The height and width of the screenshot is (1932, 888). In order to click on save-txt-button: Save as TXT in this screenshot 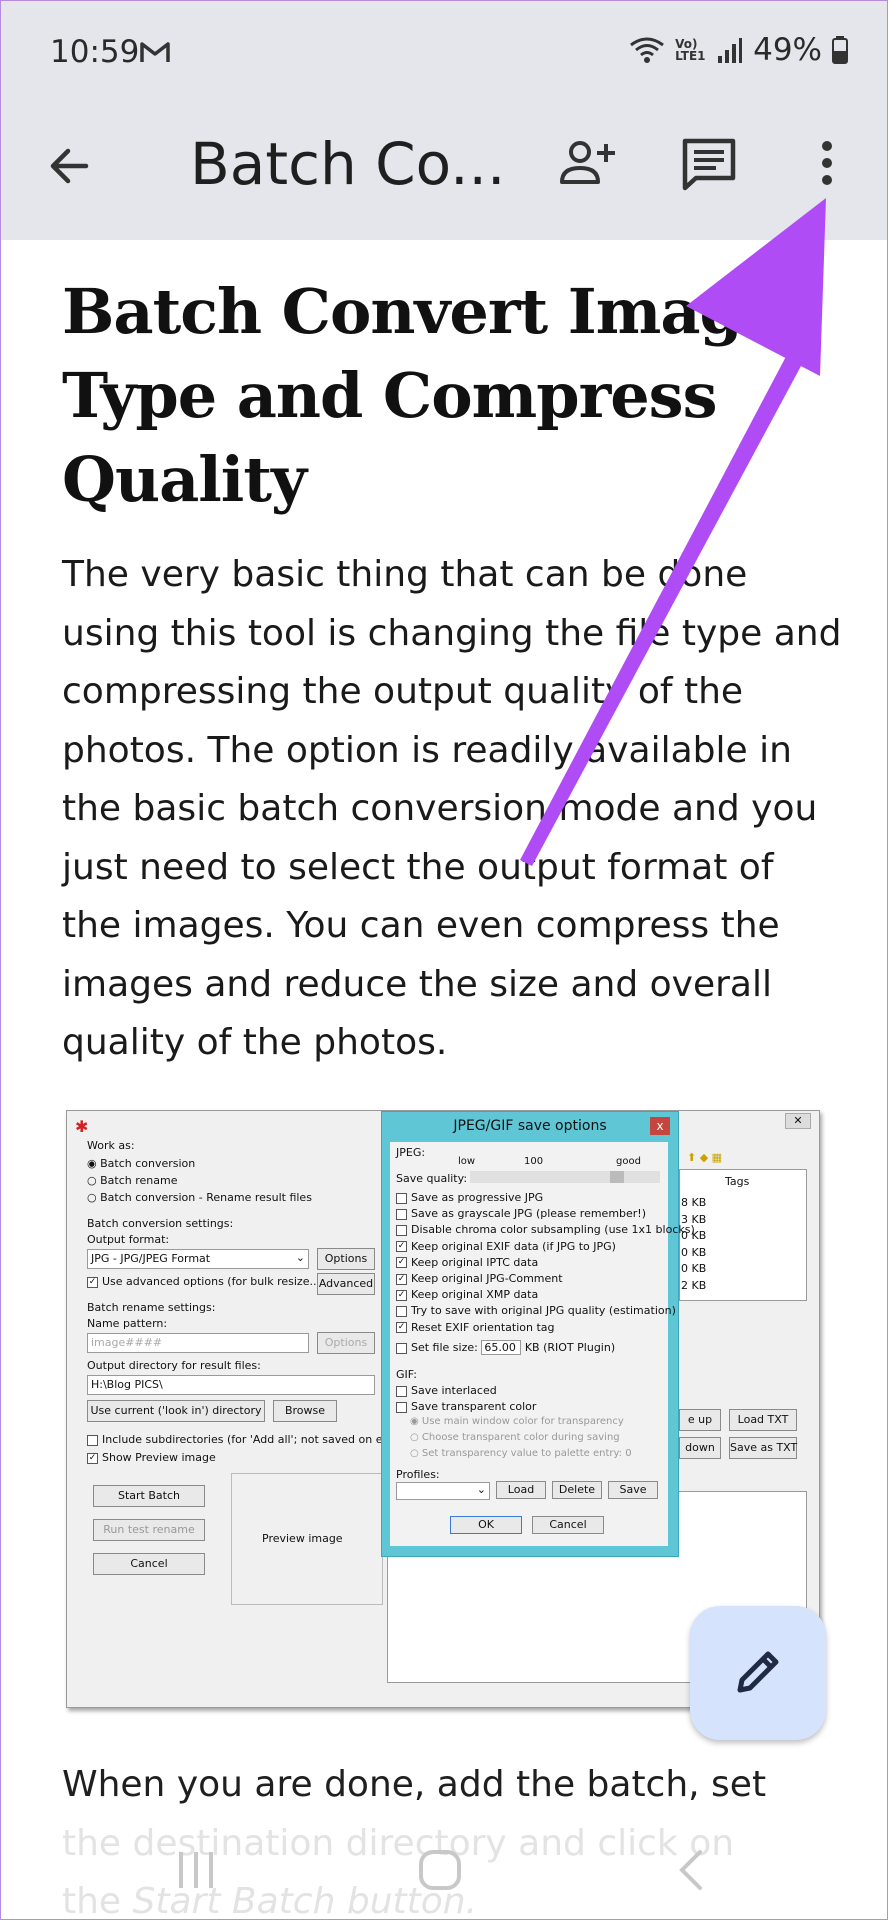, I will do `click(763, 1448)`.